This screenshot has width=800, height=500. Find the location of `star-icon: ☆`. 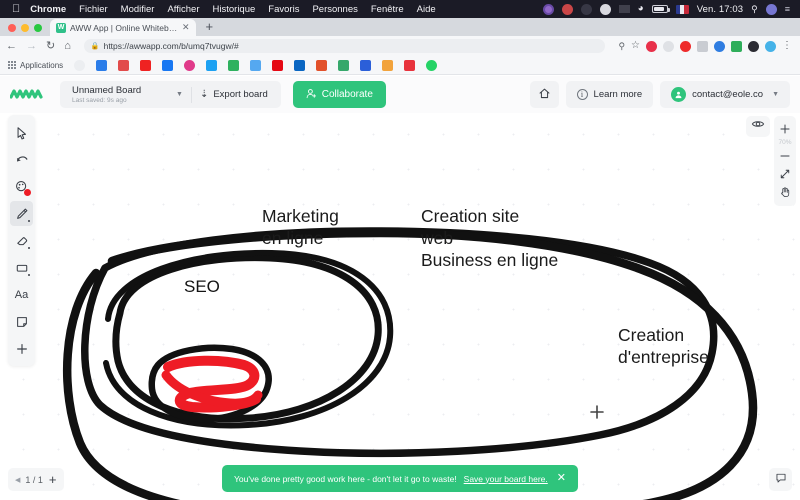

star-icon: ☆ is located at coordinates (635, 46).